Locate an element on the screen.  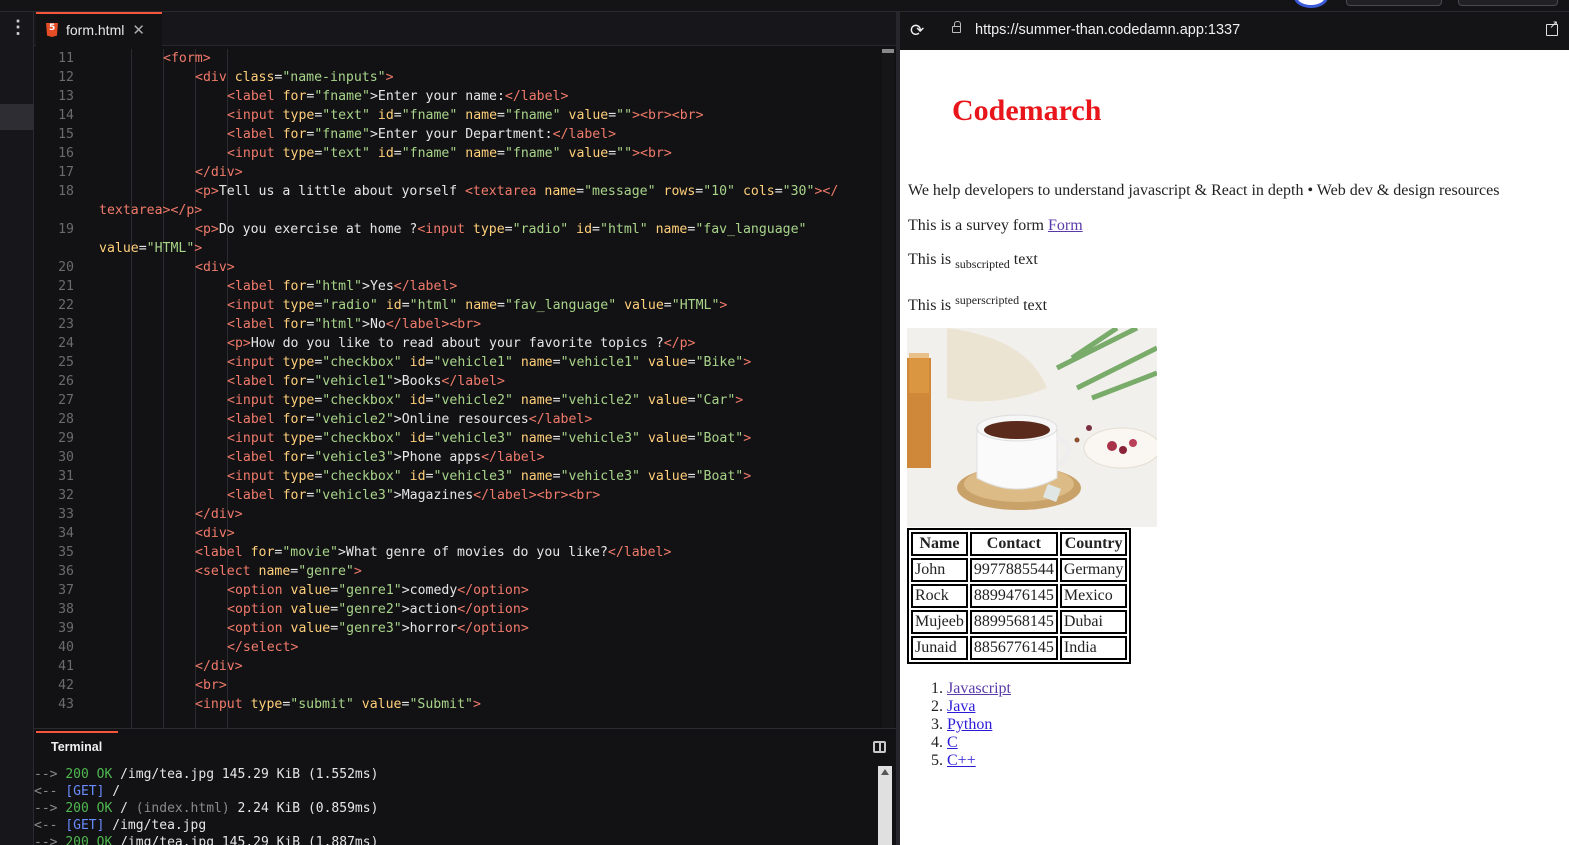
code-line: 42 <br> is located at coordinates (457, 685).